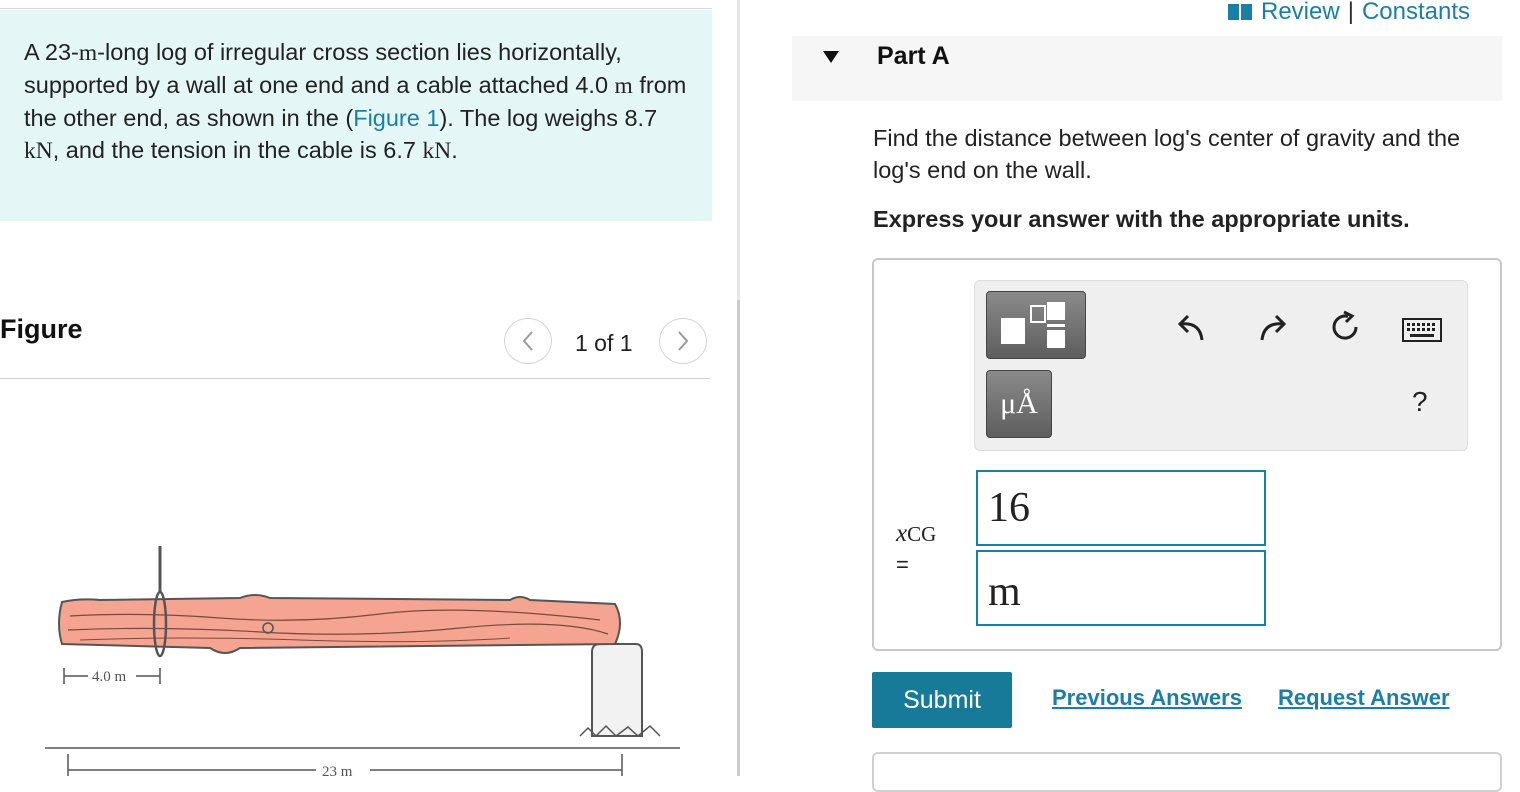 This screenshot has height=792, width=1520. I want to click on top-rule, so click(356, 8).